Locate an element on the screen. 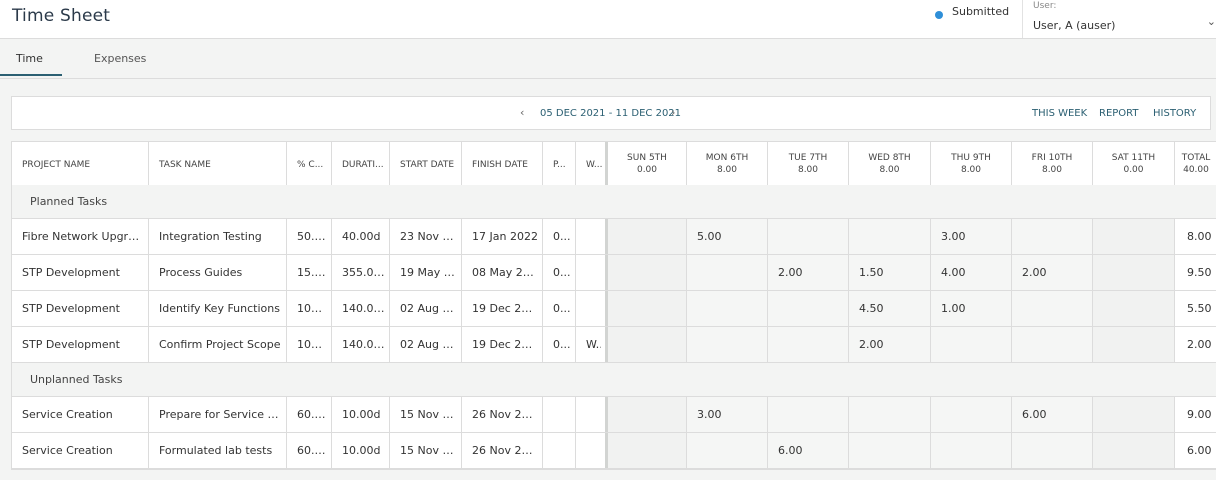  next-week-icon: › is located at coordinates (673, 112).